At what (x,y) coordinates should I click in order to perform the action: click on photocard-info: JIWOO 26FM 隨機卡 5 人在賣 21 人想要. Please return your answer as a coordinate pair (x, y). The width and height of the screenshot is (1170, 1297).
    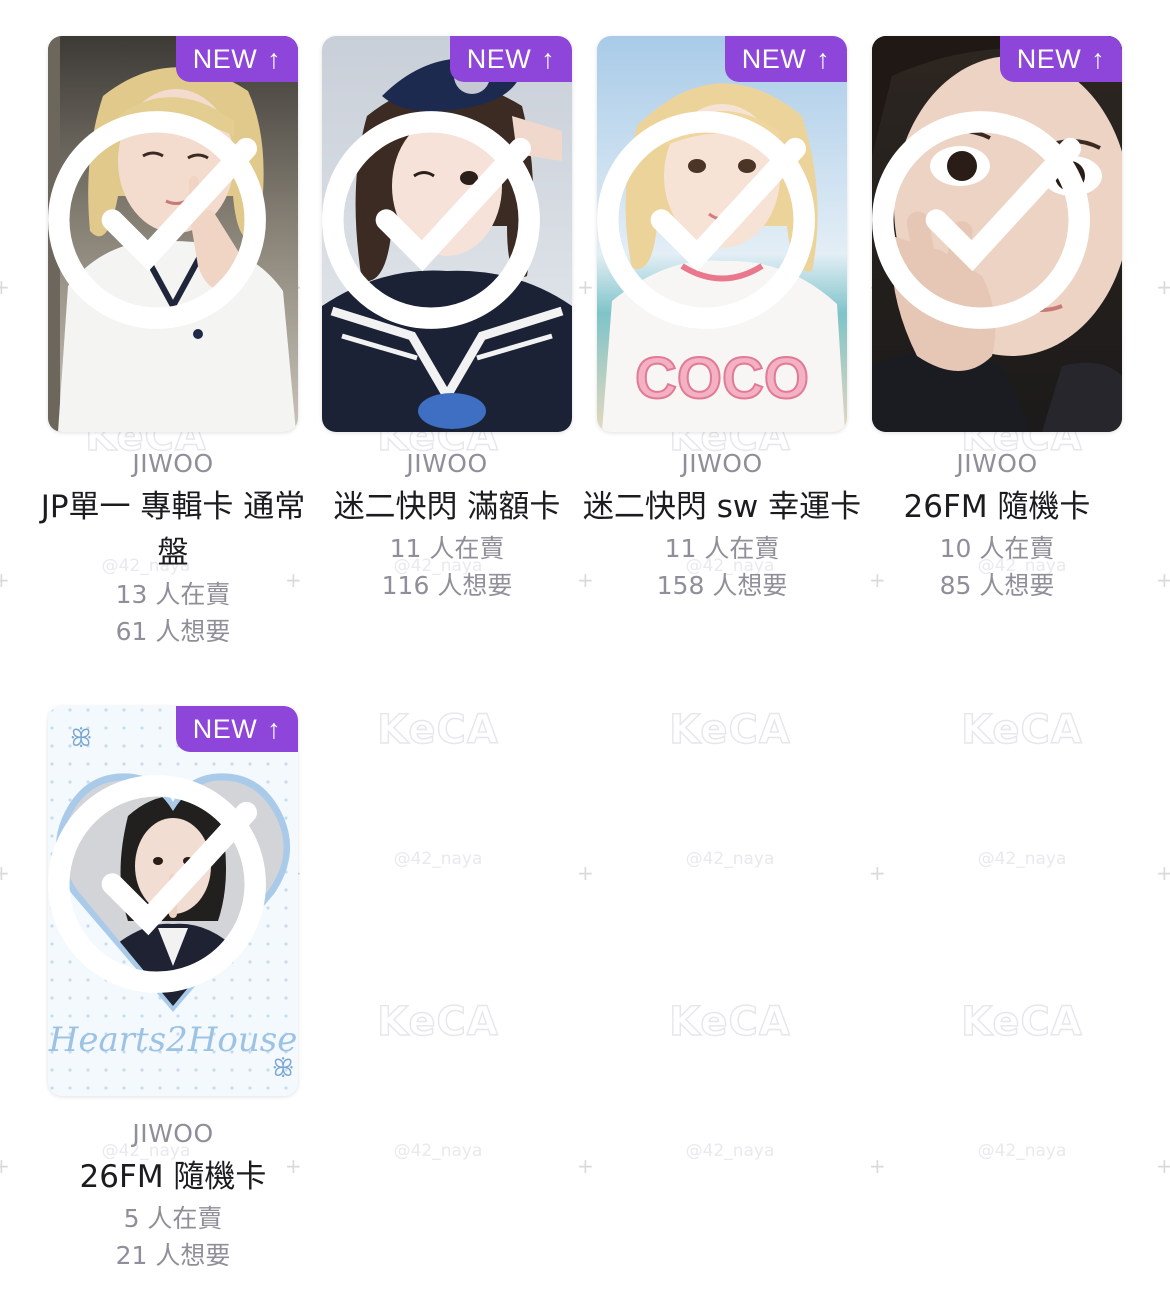
    Looking at the image, I should click on (173, 1196).